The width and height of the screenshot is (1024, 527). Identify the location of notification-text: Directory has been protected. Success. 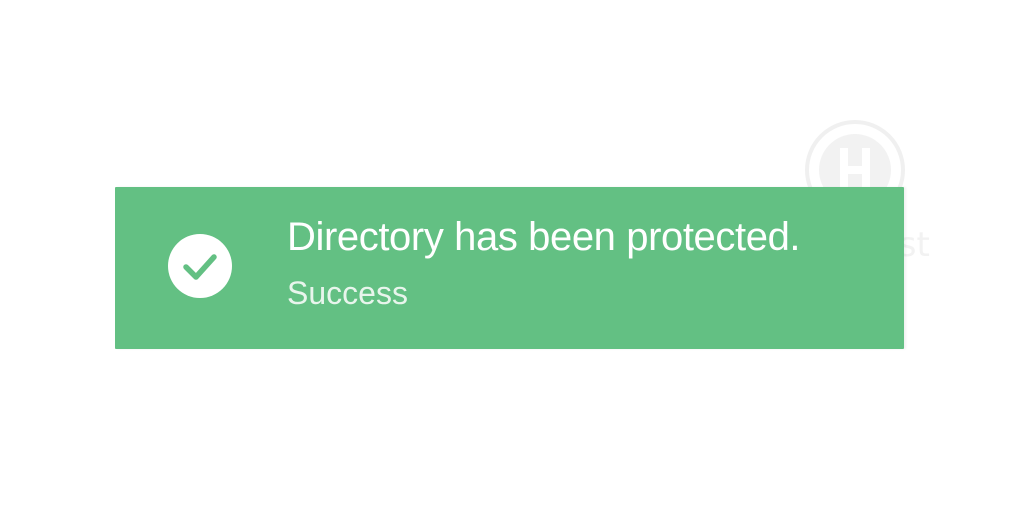
(585, 264).